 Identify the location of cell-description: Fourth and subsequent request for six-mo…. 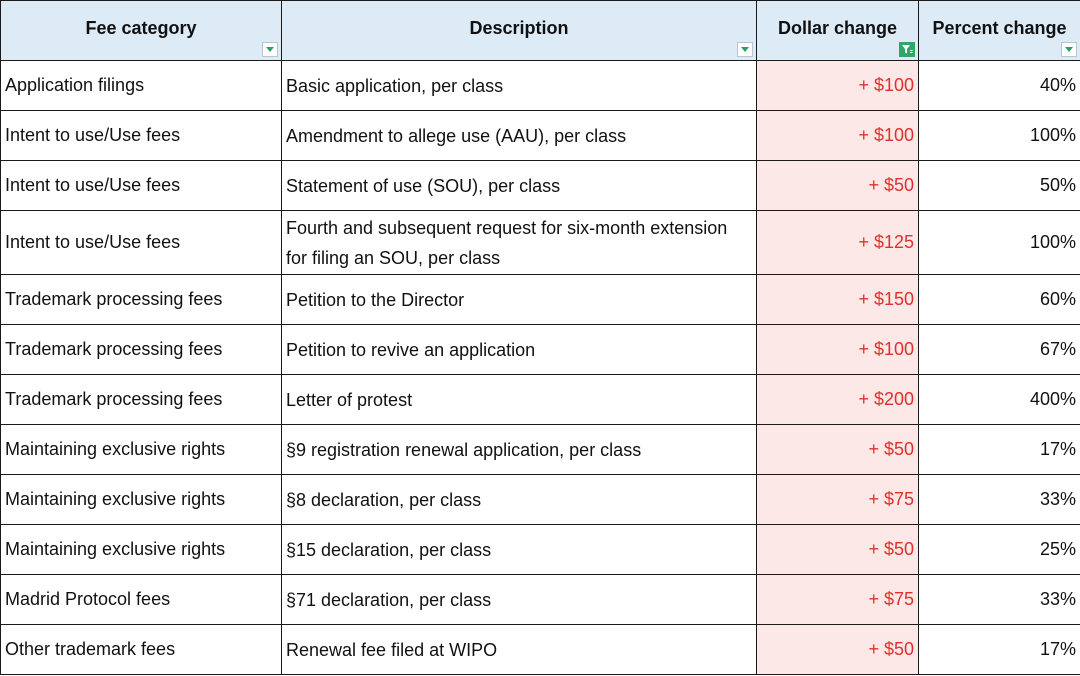
(519, 242).